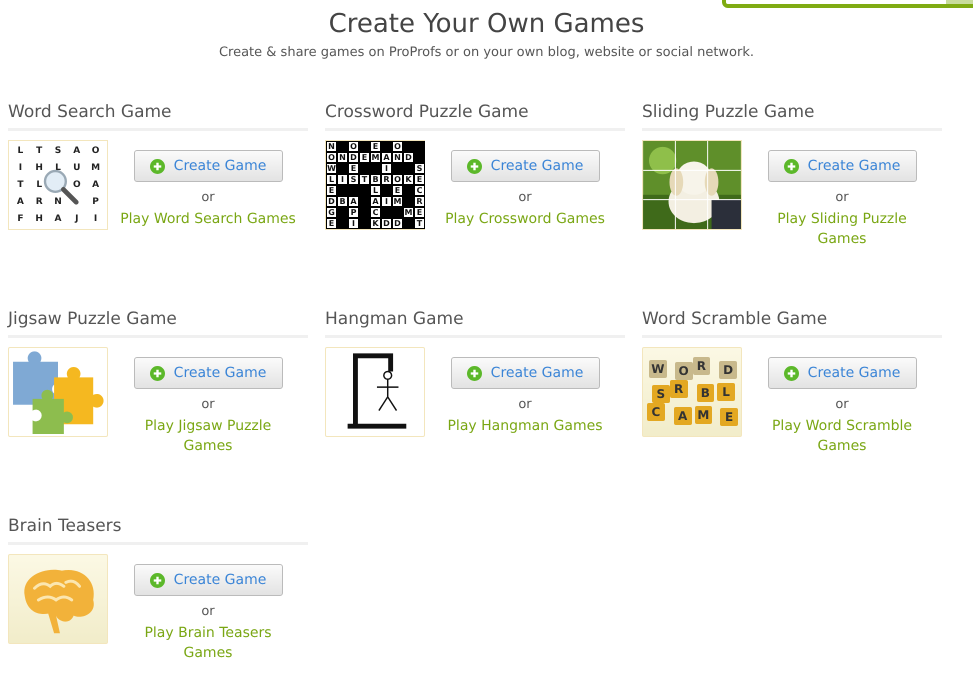  Describe the element at coordinates (525, 219) in the screenshot. I see `play-games-link: Play Crossword Games` at that location.